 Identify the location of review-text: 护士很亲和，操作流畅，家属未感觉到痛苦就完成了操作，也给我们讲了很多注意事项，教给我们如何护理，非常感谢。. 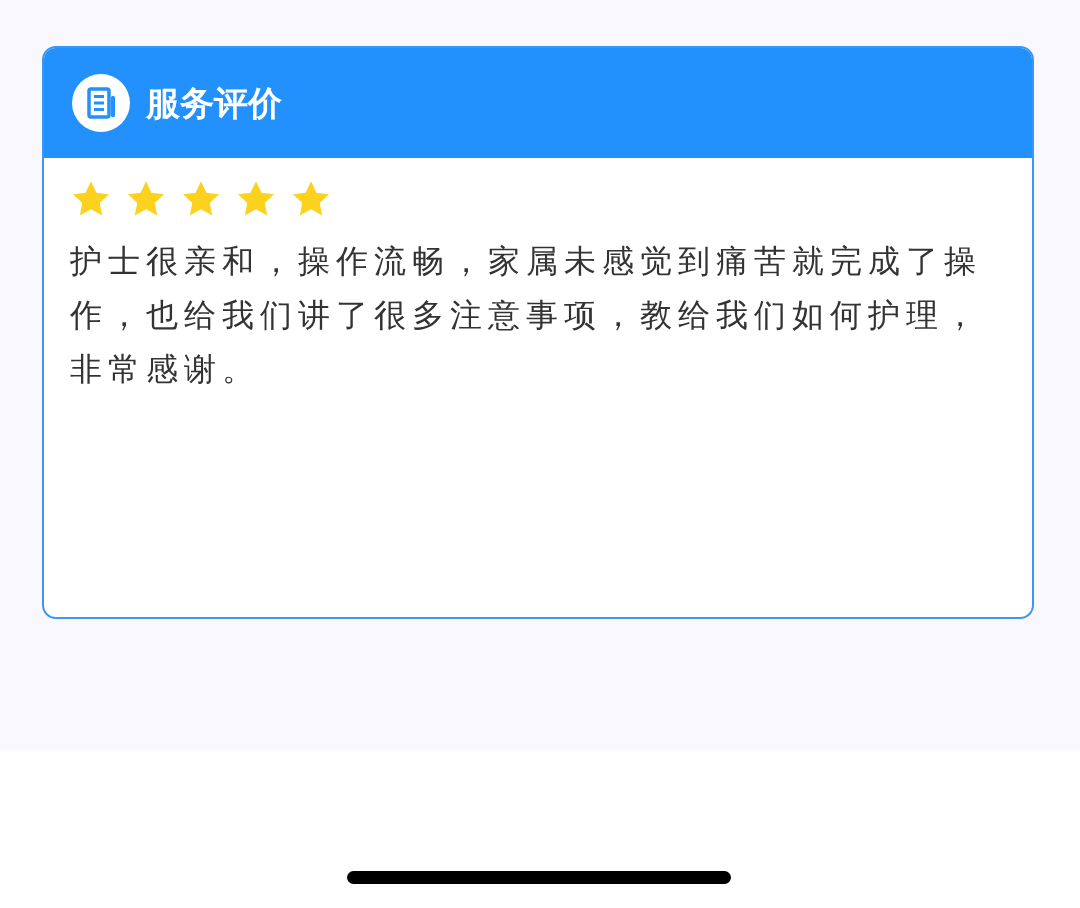
(526, 315).